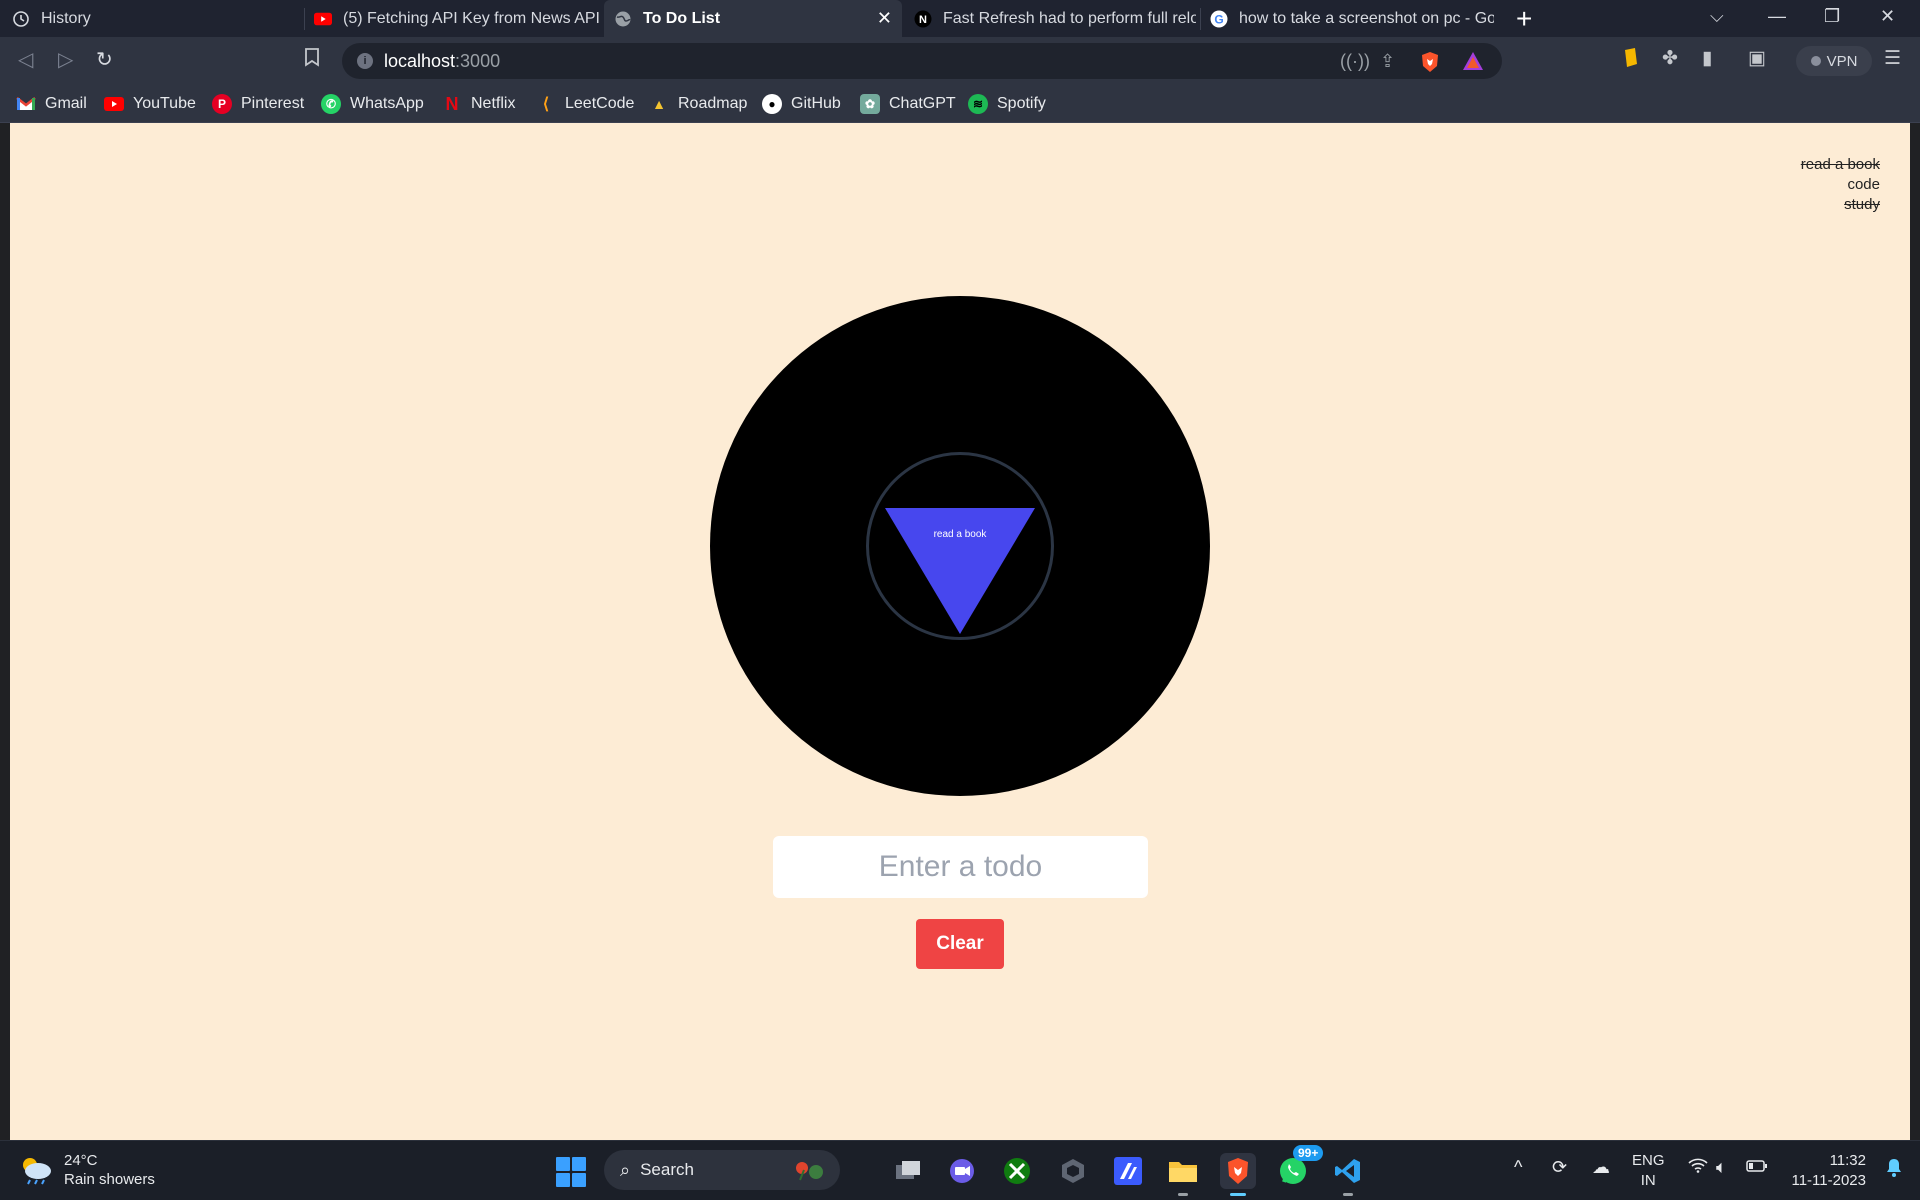  What do you see at coordinates (884, 18) in the screenshot?
I see `close-tab-icon: ✕` at bounding box center [884, 18].